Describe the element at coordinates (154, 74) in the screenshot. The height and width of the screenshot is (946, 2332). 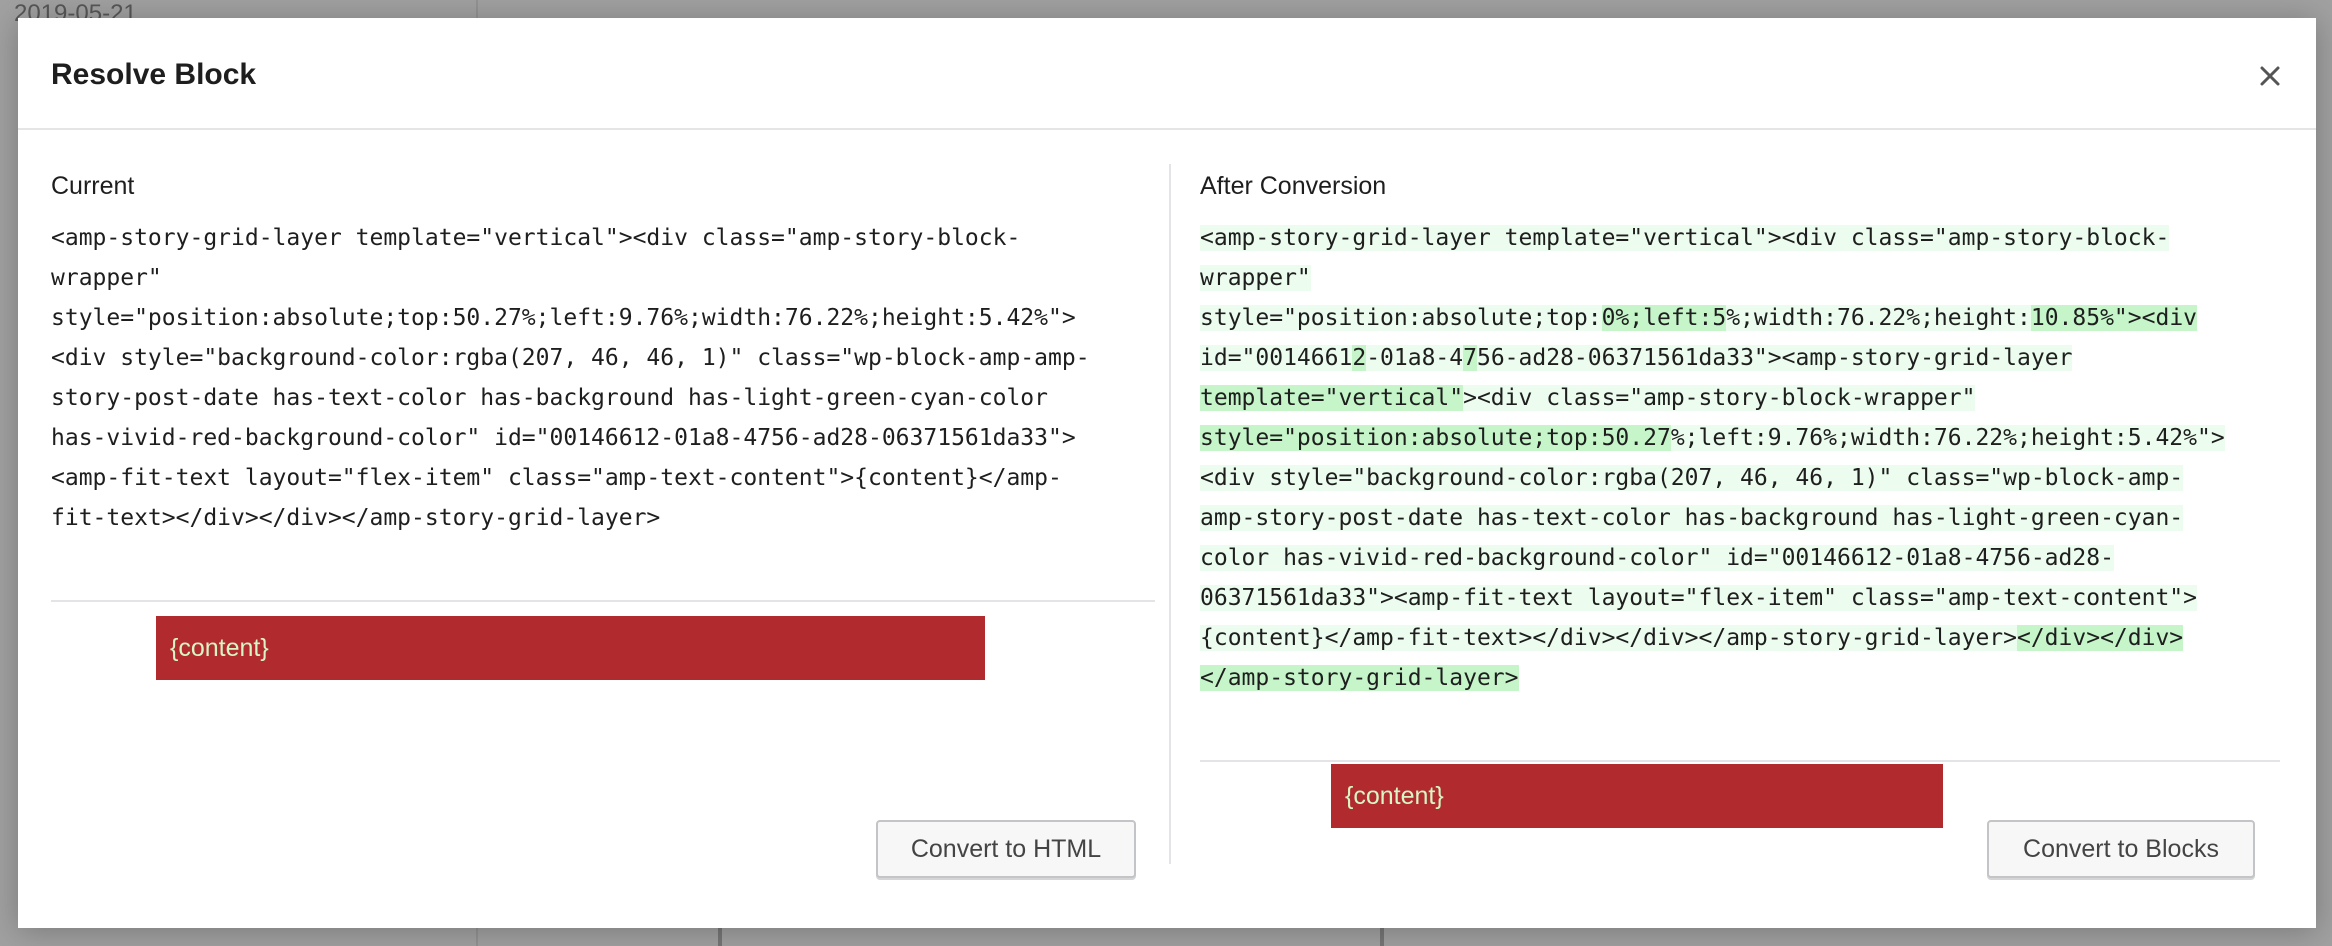
I see `modal-title: Resolve Block` at that location.